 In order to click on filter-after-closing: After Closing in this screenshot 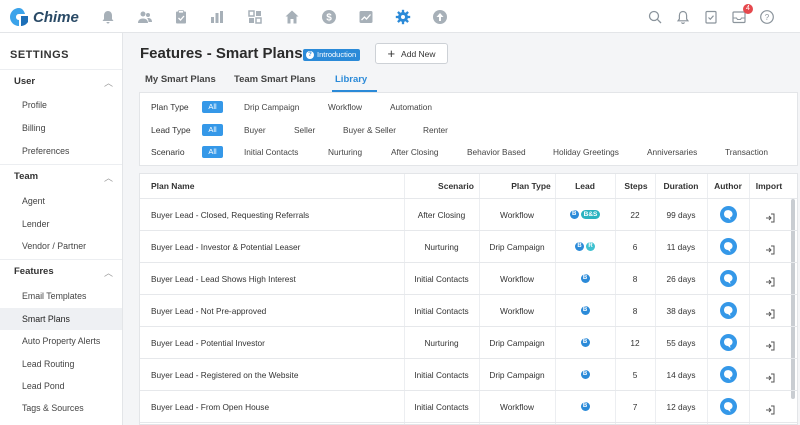, I will do `click(415, 152)`.